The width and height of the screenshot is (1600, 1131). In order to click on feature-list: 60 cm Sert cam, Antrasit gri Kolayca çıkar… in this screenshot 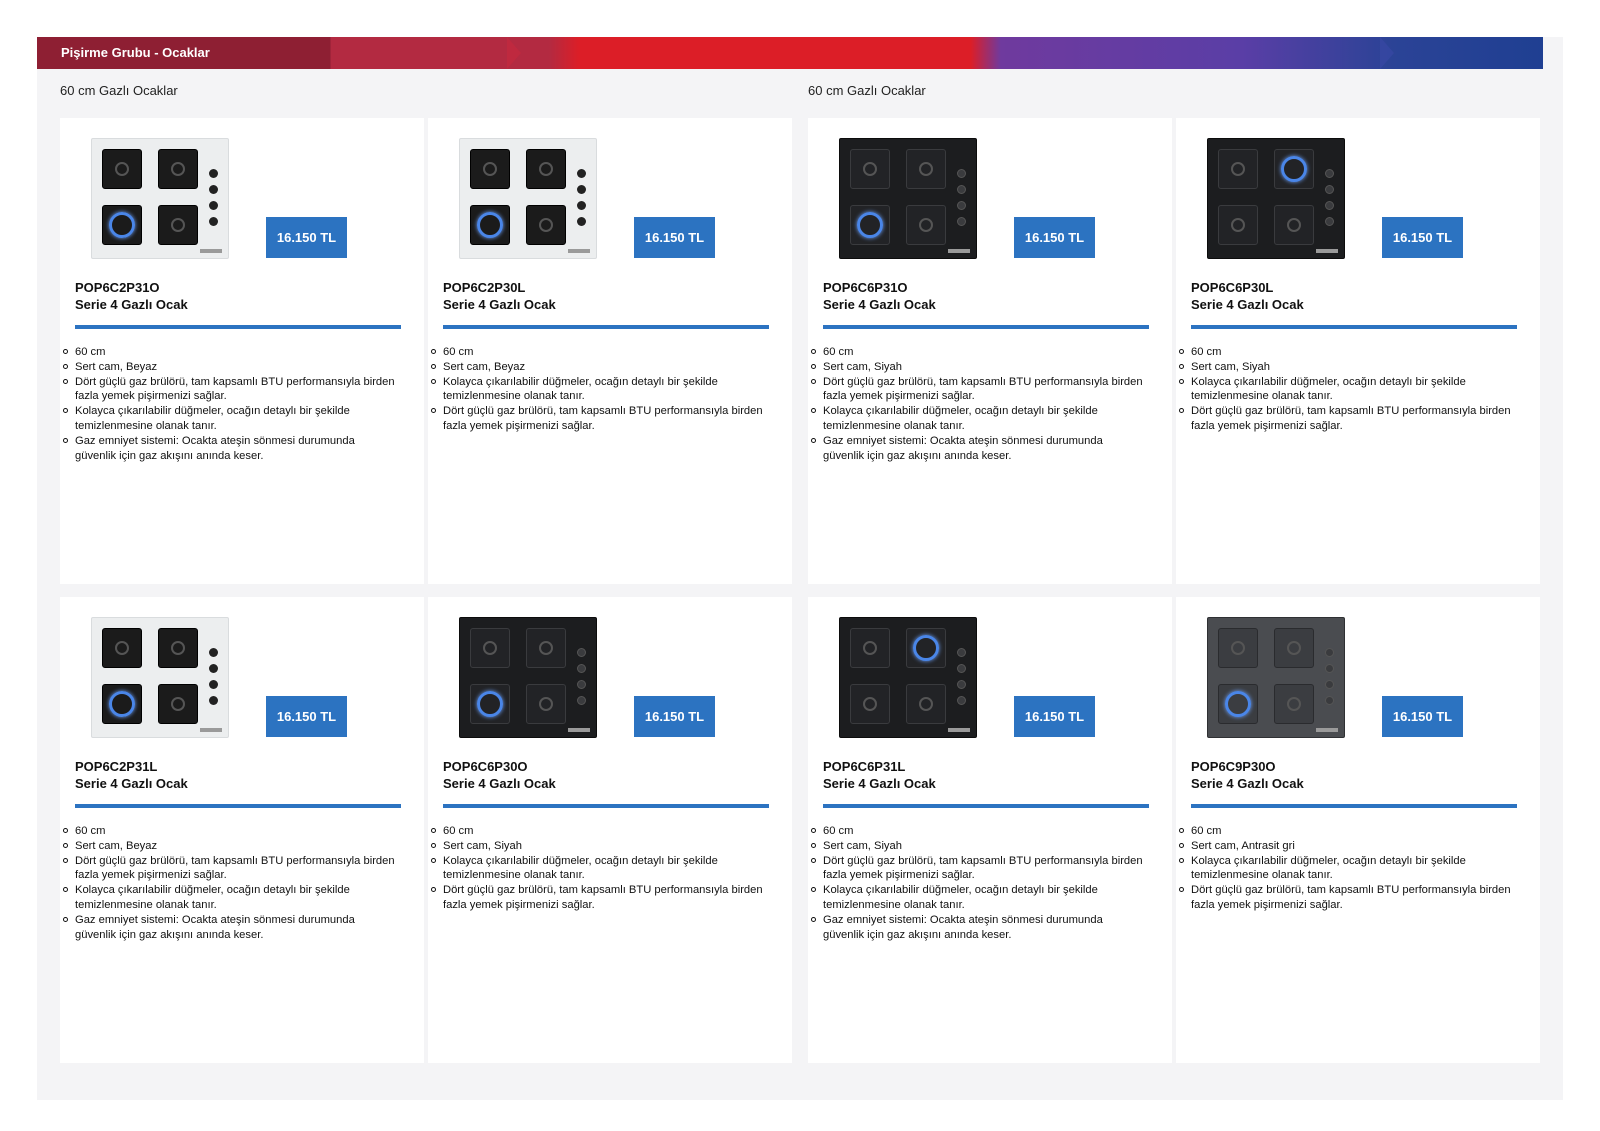, I will do `click(1345, 868)`.